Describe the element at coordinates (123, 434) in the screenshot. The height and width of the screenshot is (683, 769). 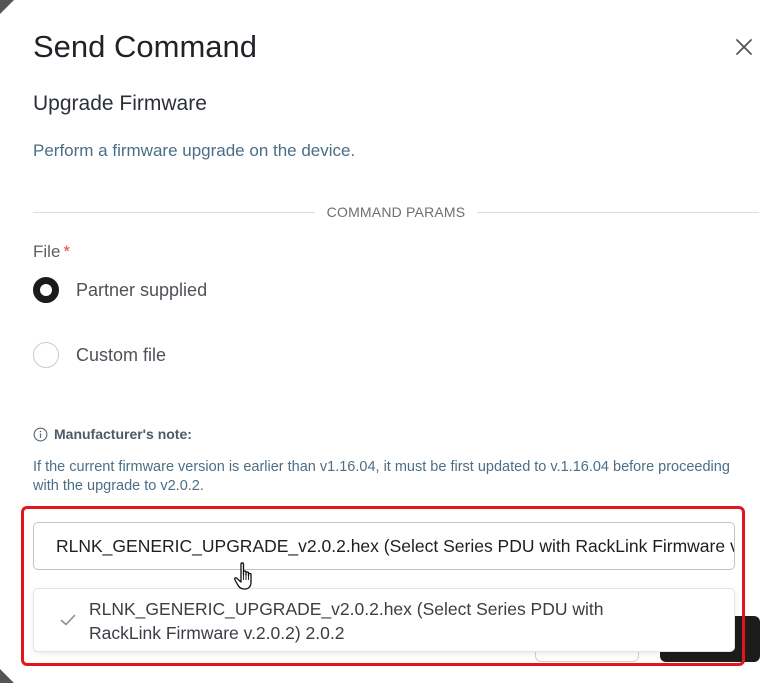
I see `note-heading-text: Manufacturer's note:` at that location.